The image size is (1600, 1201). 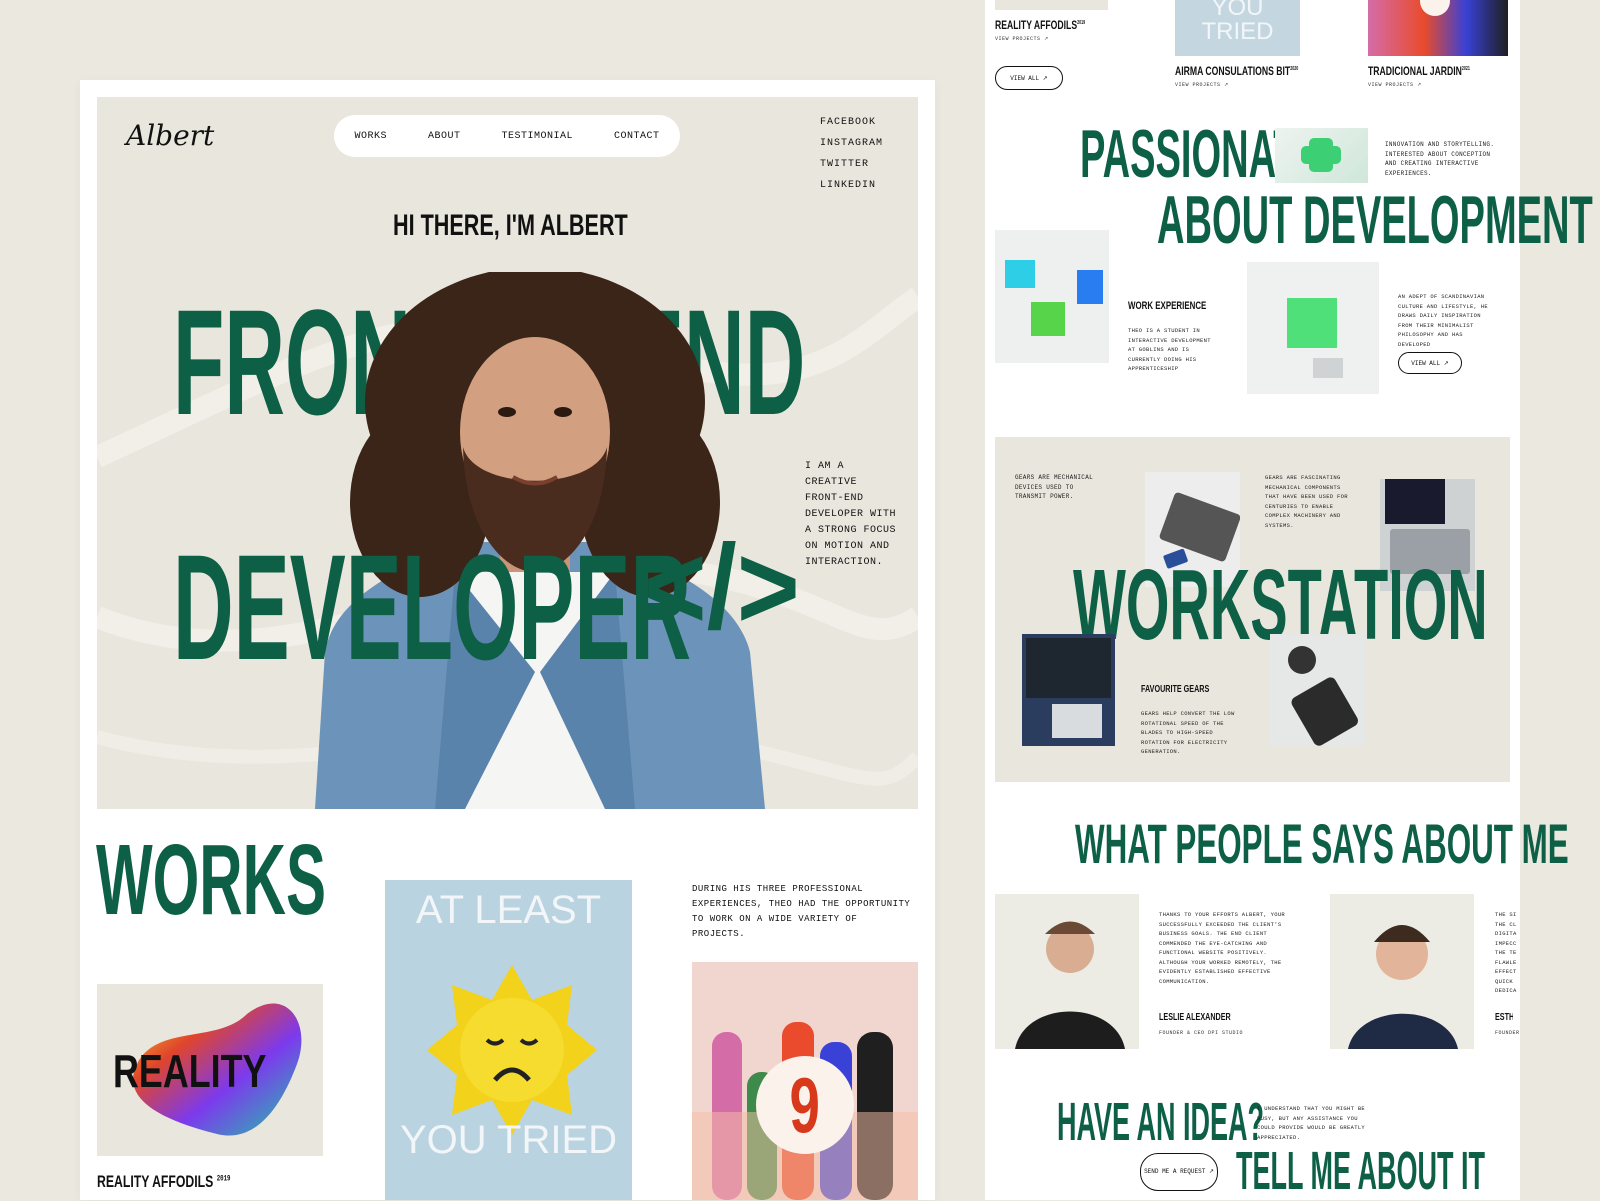 What do you see at coordinates (1051, 5) in the screenshot?
I see `thumb-reality-cut` at bounding box center [1051, 5].